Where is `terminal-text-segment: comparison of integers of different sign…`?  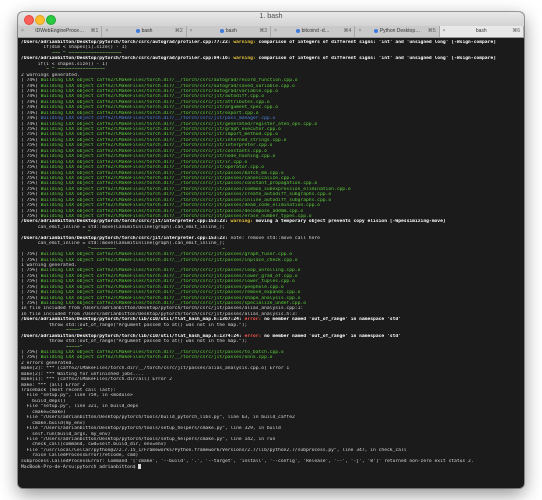
terminal-text-segment: comparison of integers of different sign… is located at coordinates (377, 42).